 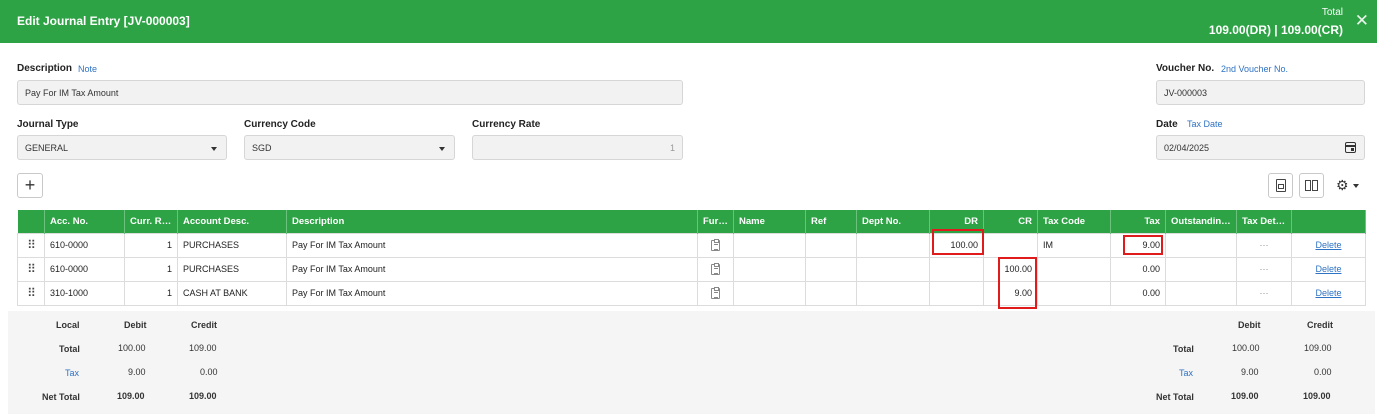 I want to click on summary-right-tax-link: Tax, so click(x=1186, y=373).